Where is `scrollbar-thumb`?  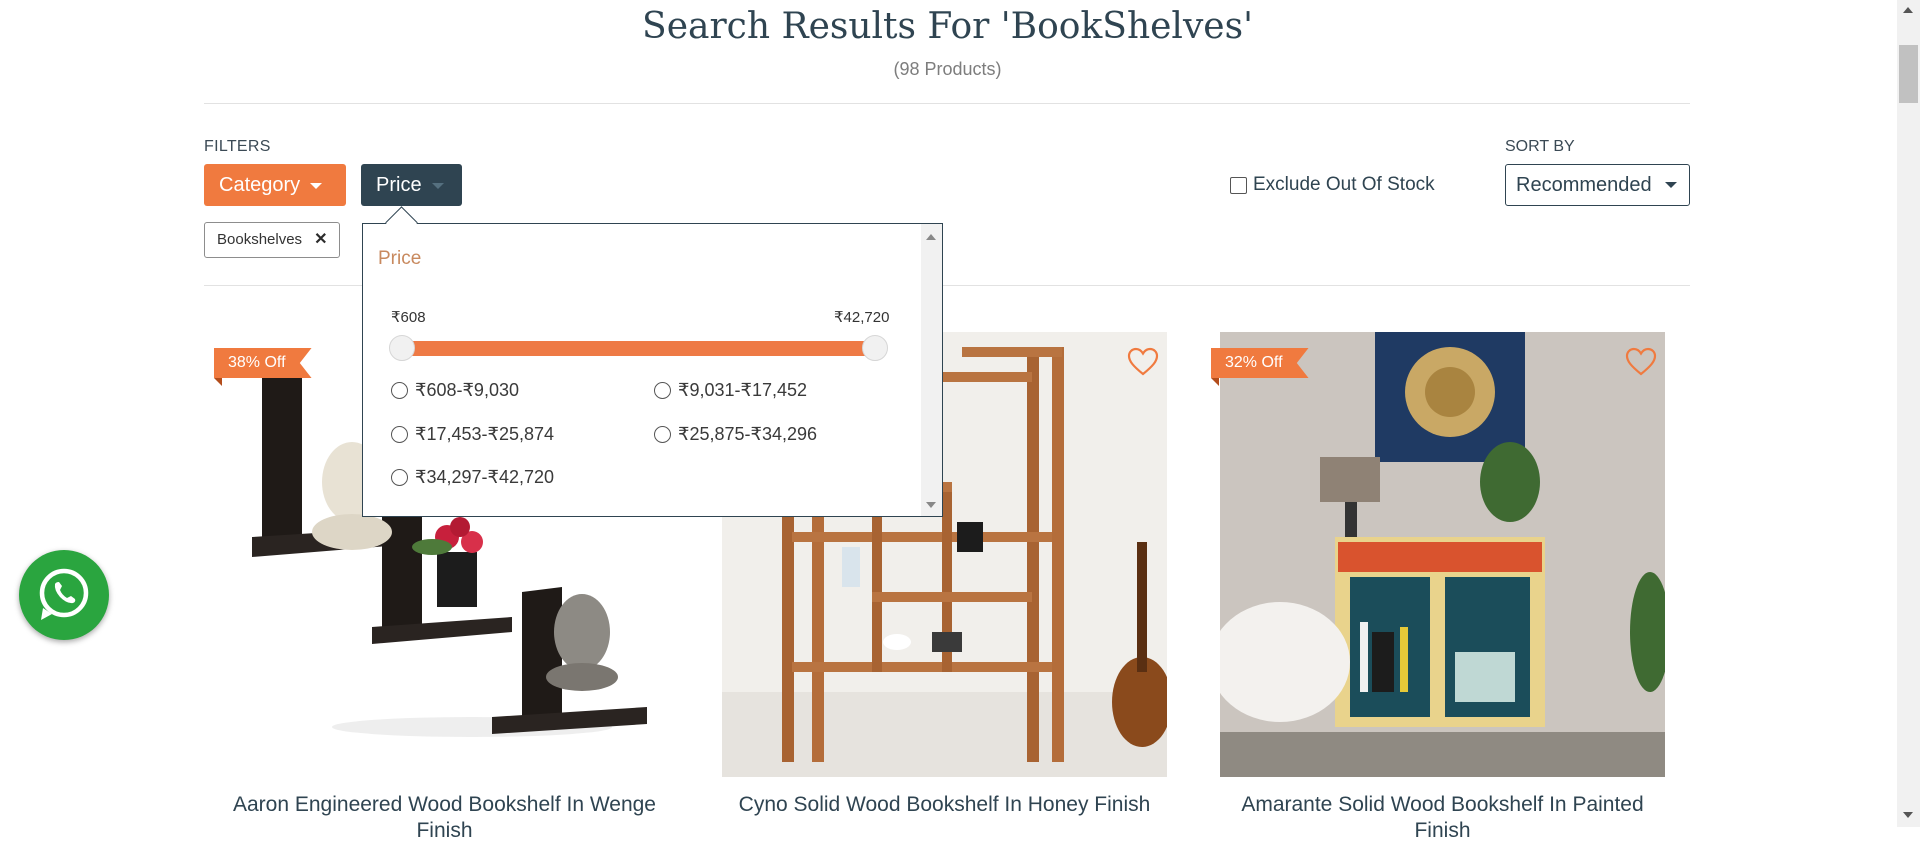 scrollbar-thumb is located at coordinates (1908, 74).